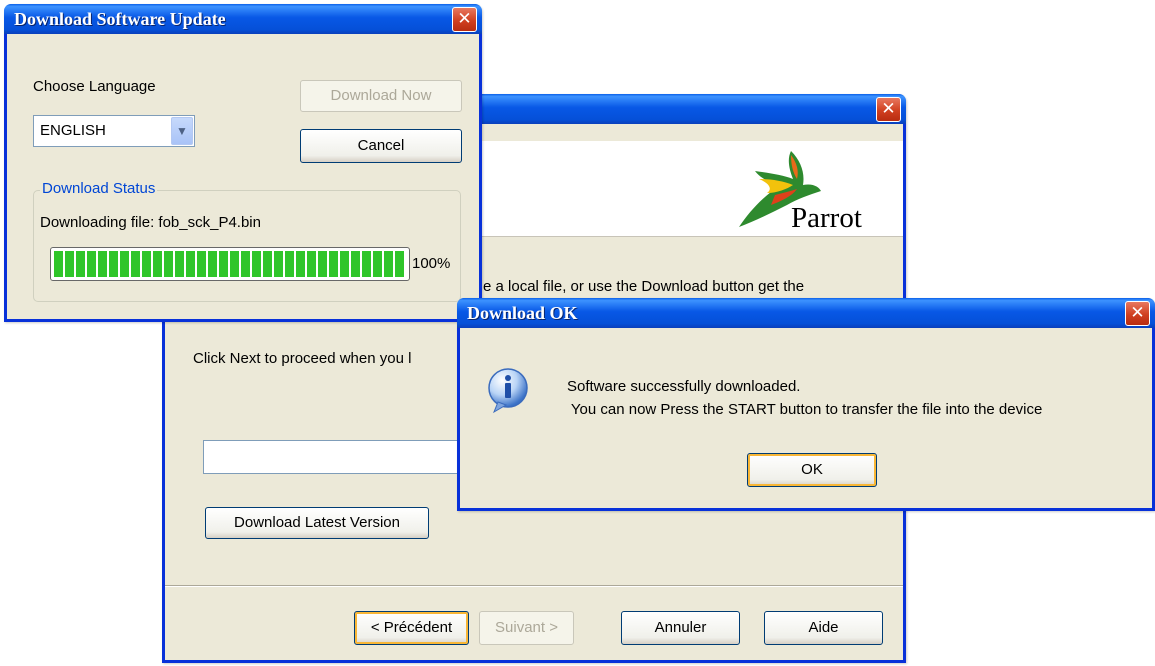 This screenshot has height=666, width=1155. What do you see at coordinates (182, 131) in the screenshot?
I see `chevron-down-icon: ▼` at bounding box center [182, 131].